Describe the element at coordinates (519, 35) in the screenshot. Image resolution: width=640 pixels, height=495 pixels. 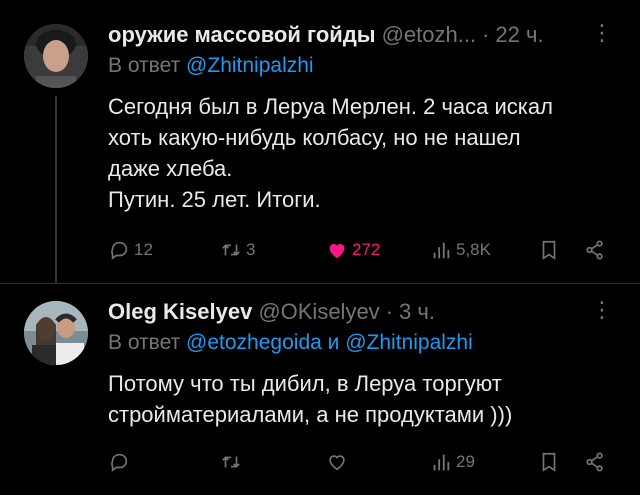
I see `timestamp: 22 ч.` at that location.